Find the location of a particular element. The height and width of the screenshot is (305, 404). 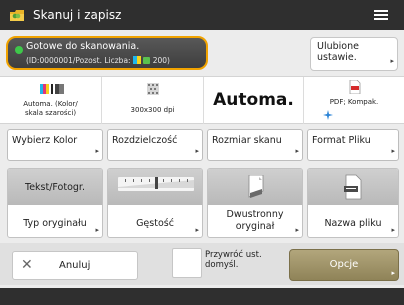

folder-icon is located at coordinates (17, 15).